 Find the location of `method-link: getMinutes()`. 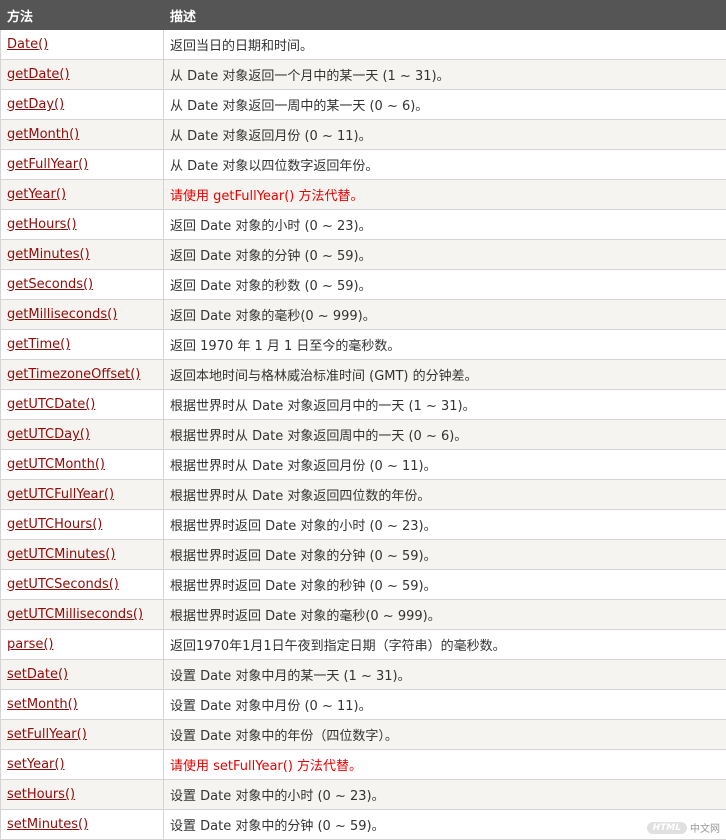

method-link: getMinutes() is located at coordinates (48, 254).